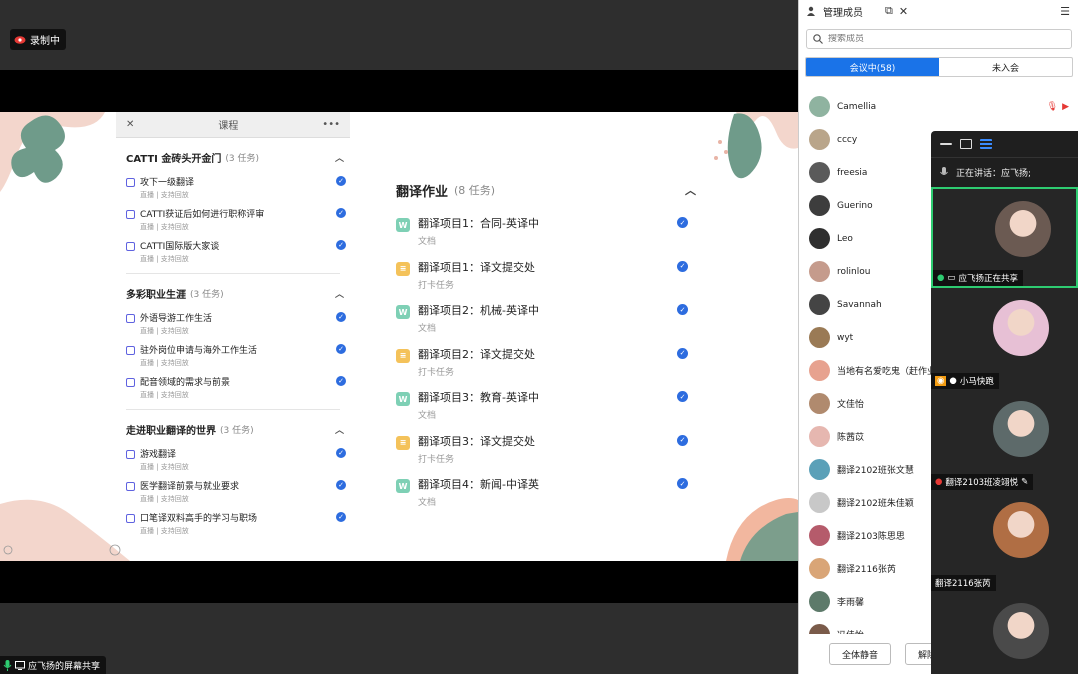  I want to click on video-tile: ● 翻译2103班凌翊悦 ✎, so click(1004, 439).